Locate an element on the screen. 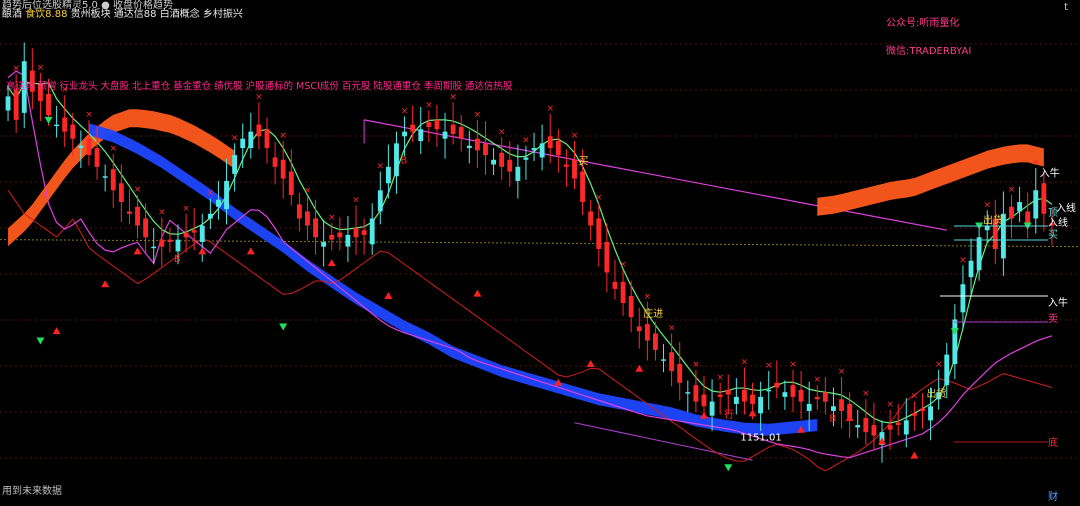 Image resolution: width=1080 pixels, height=506 pixels. right-edge-label: 卖 is located at coordinates (1053, 319).